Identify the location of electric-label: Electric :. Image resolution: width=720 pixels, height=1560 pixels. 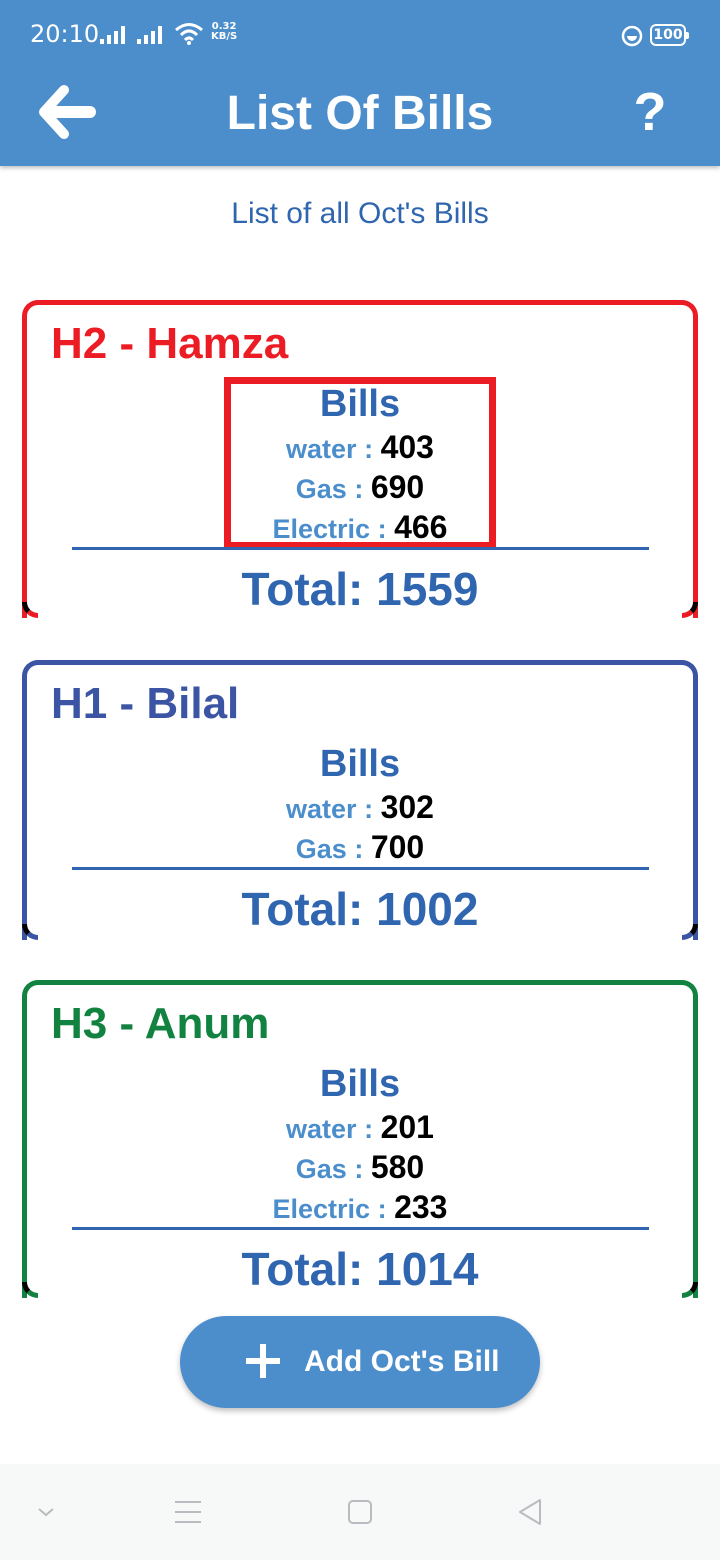
(333, 1209).